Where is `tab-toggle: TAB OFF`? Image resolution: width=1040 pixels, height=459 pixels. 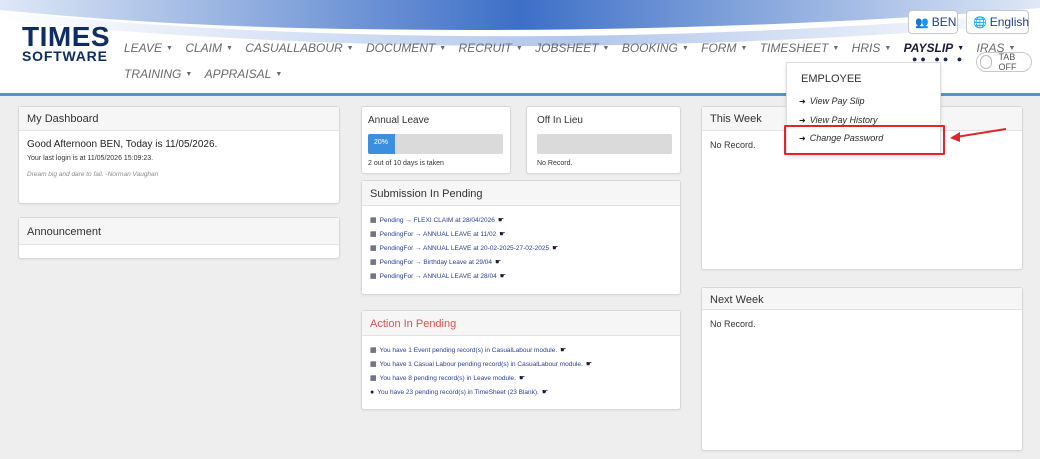
tab-toggle: TAB OFF is located at coordinates (1004, 62).